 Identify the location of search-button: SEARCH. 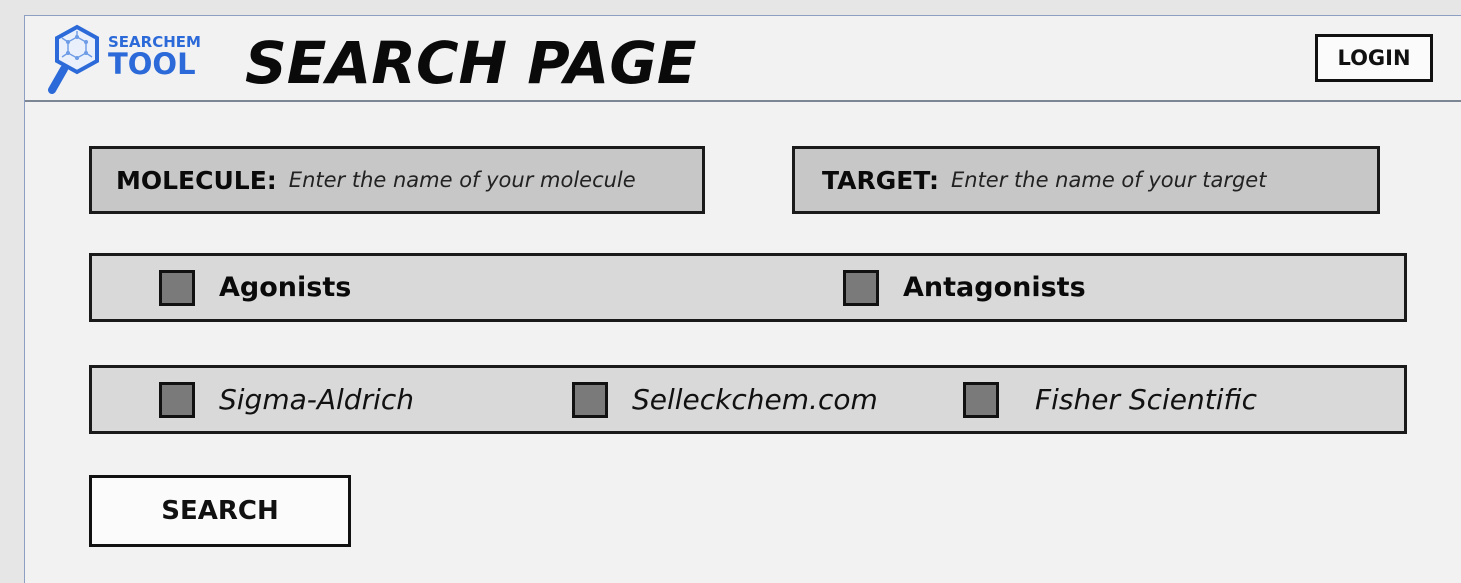
(220, 511).